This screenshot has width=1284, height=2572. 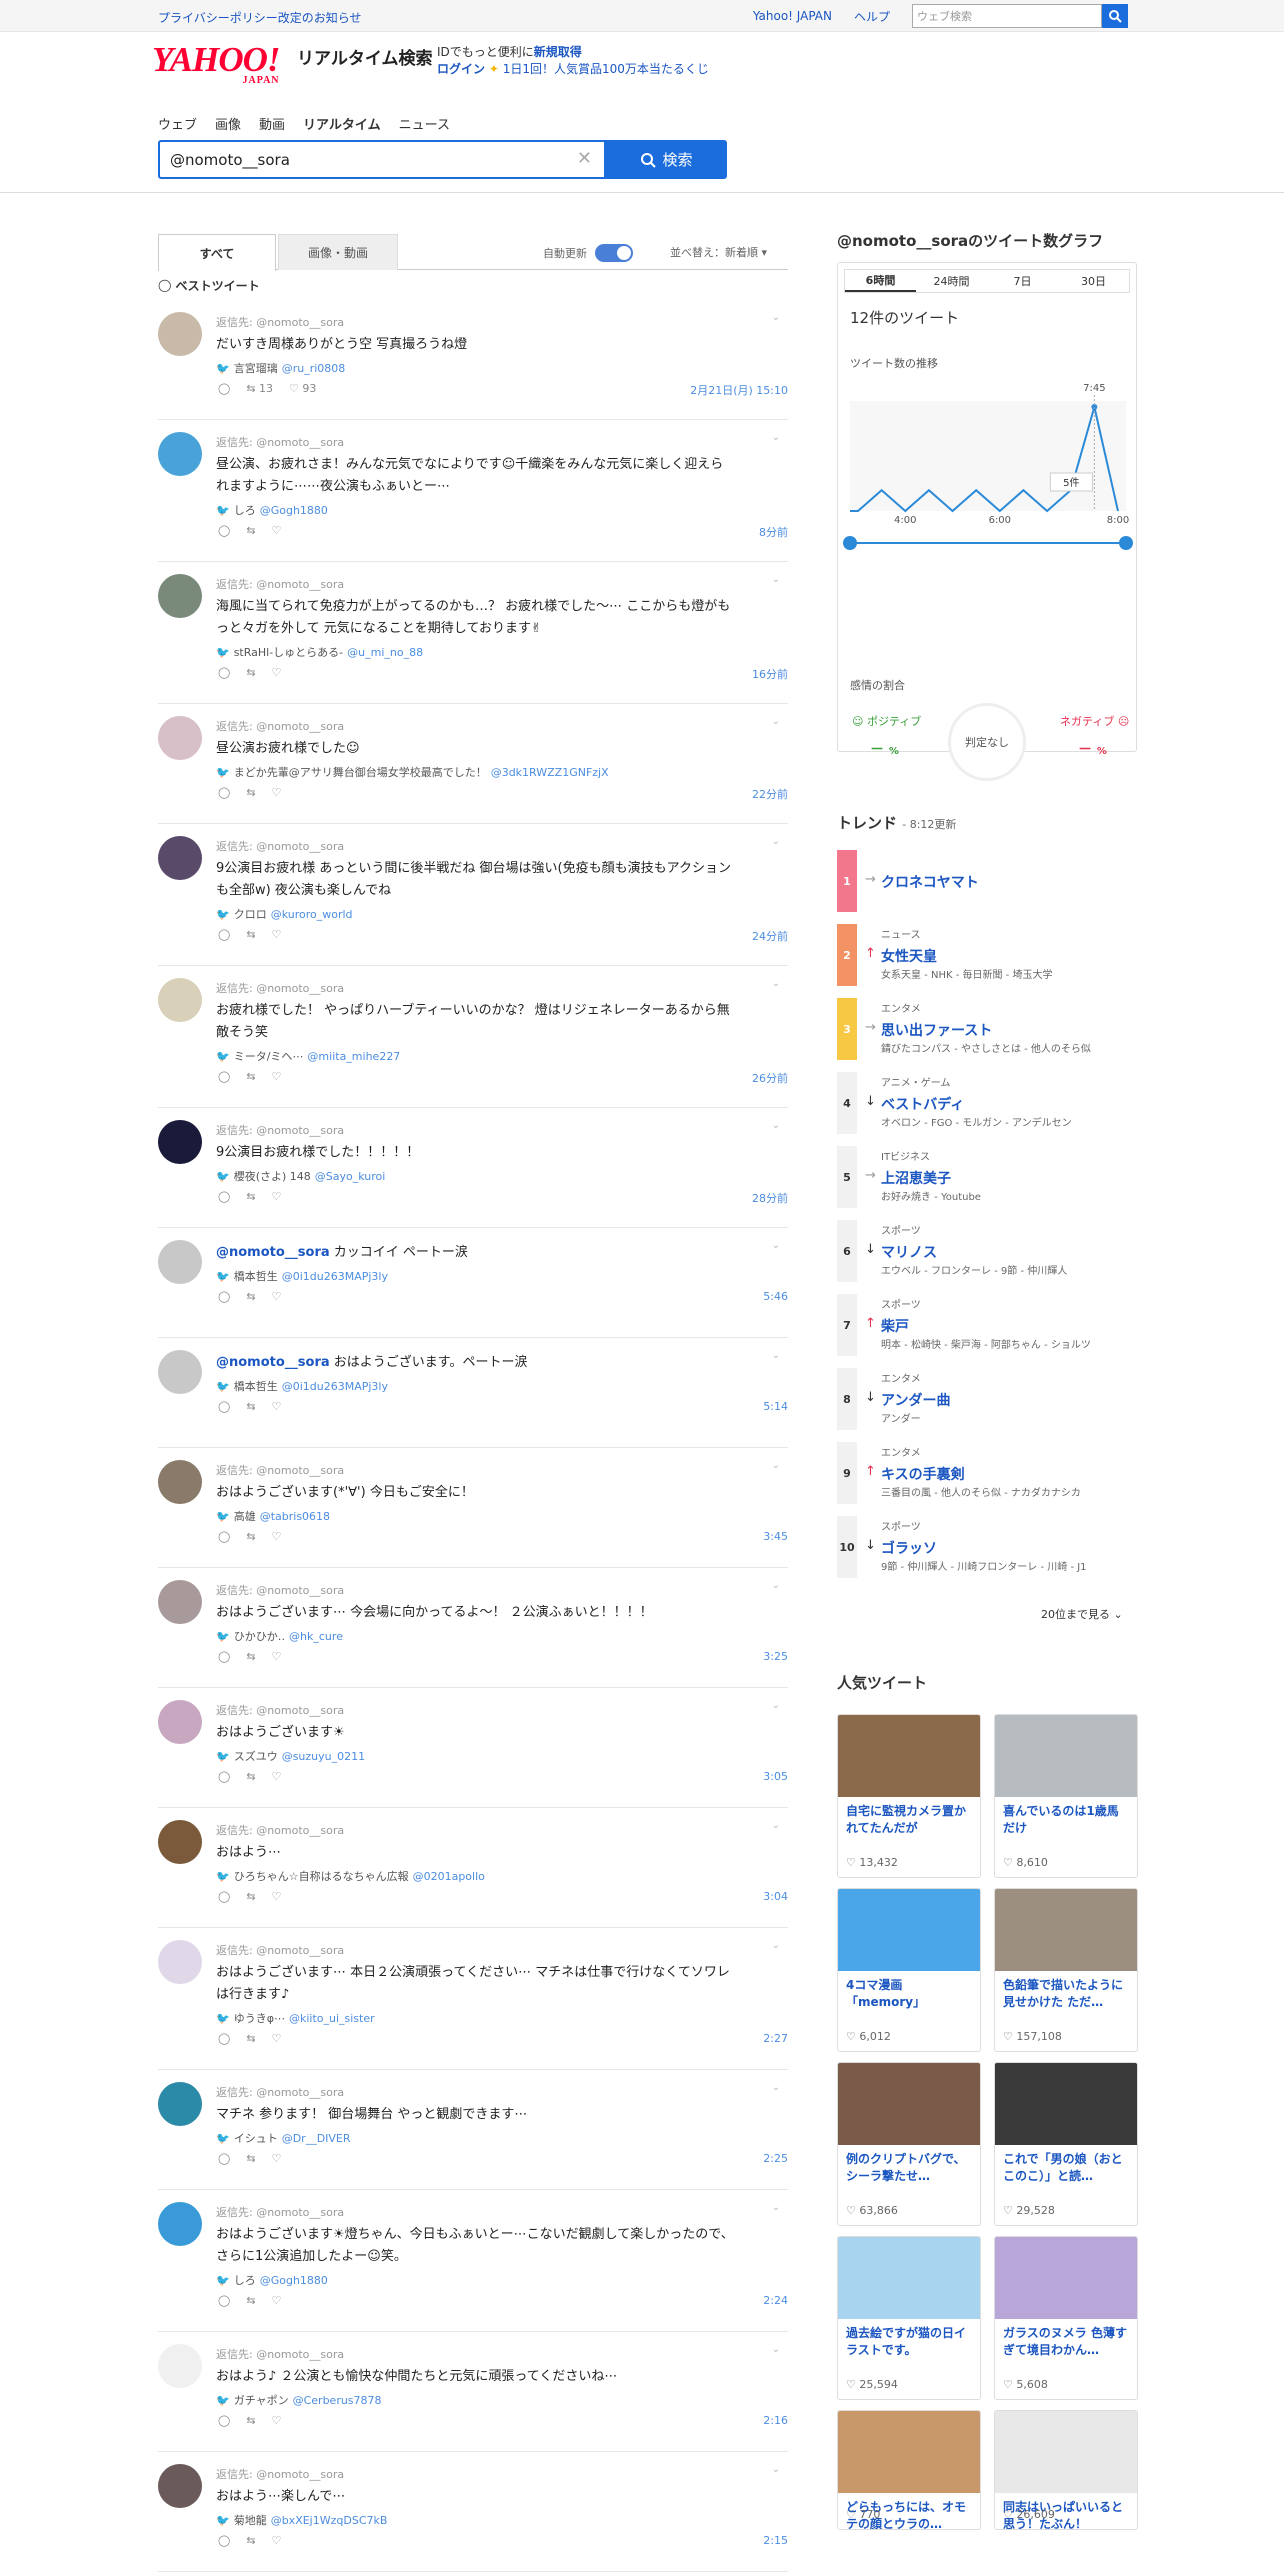 What do you see at coordinates (1082, 1614) in the screenshot?
I see `more-trends-link: 20位まで見る ⌄` at bounding box center [1082, 1614].